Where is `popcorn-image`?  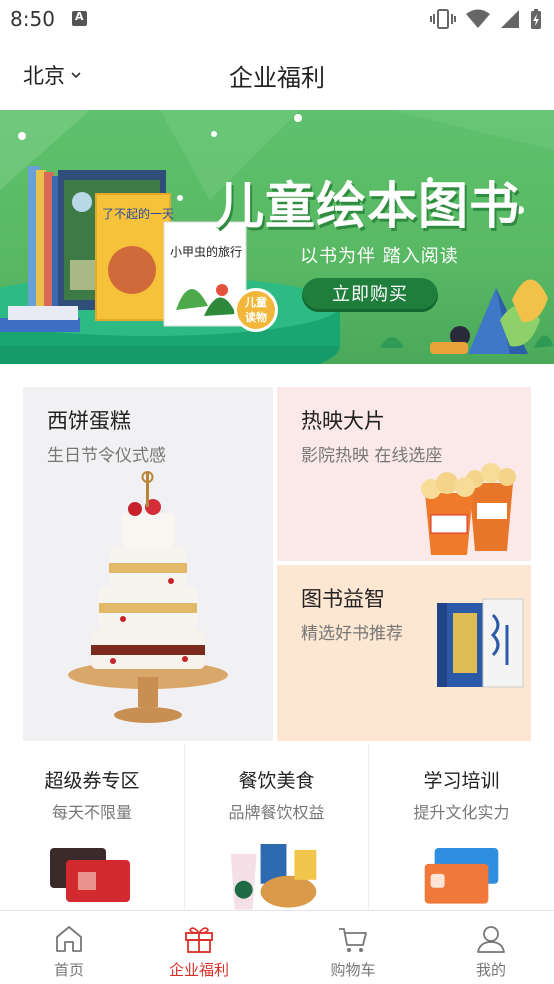 popcorn-image is located at coordinates (468, 509).